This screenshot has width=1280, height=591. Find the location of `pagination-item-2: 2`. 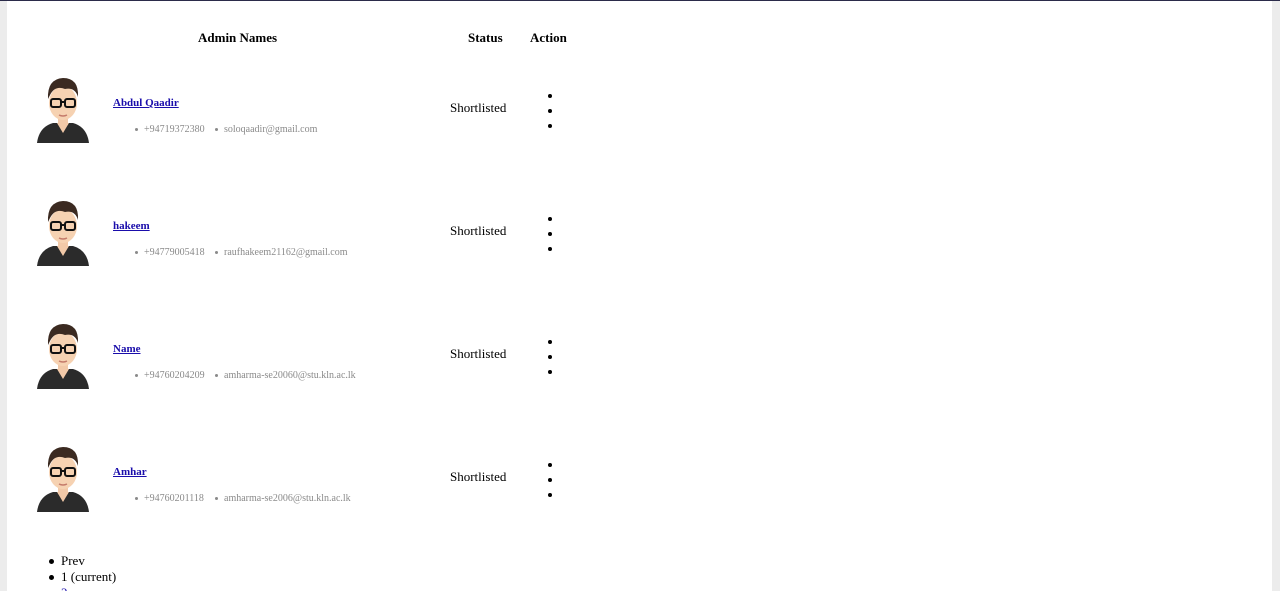

pagination-item-2: 2 is located at coordinates (81, 588).